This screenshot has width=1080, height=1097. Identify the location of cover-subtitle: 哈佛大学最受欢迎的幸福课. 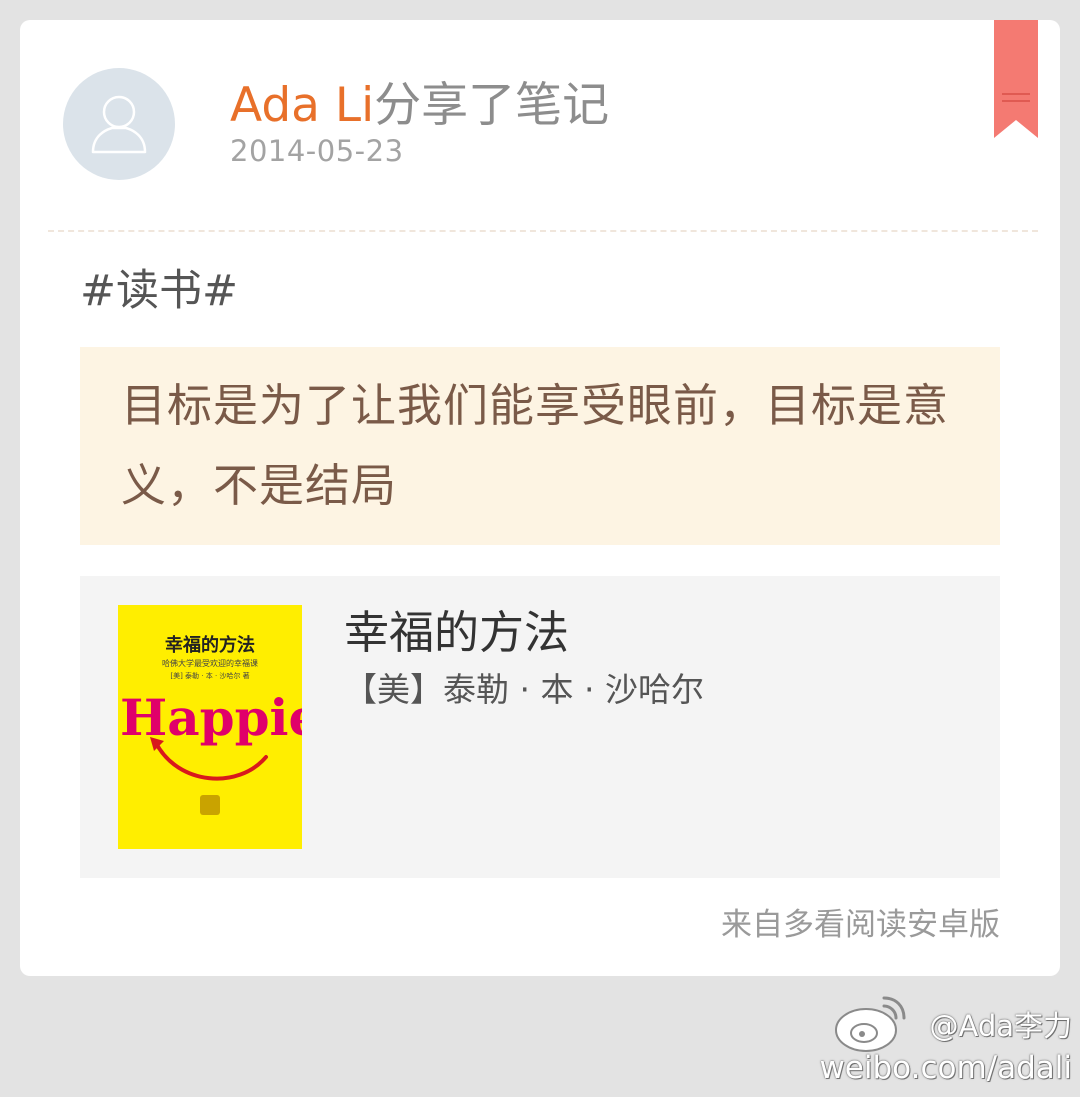
(210, 663).